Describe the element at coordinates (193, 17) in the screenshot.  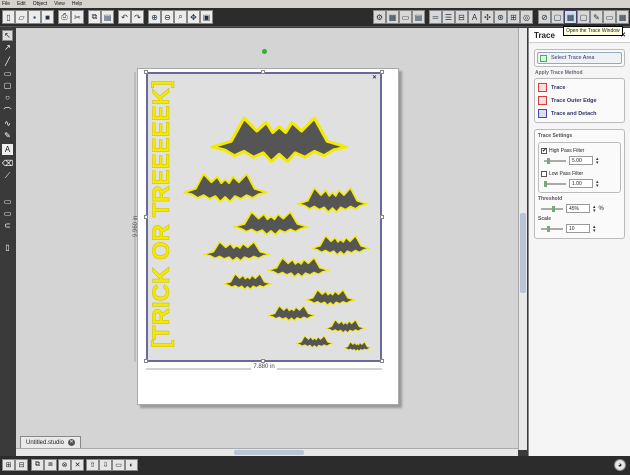
I see `pan-icon: ✥` at that location.